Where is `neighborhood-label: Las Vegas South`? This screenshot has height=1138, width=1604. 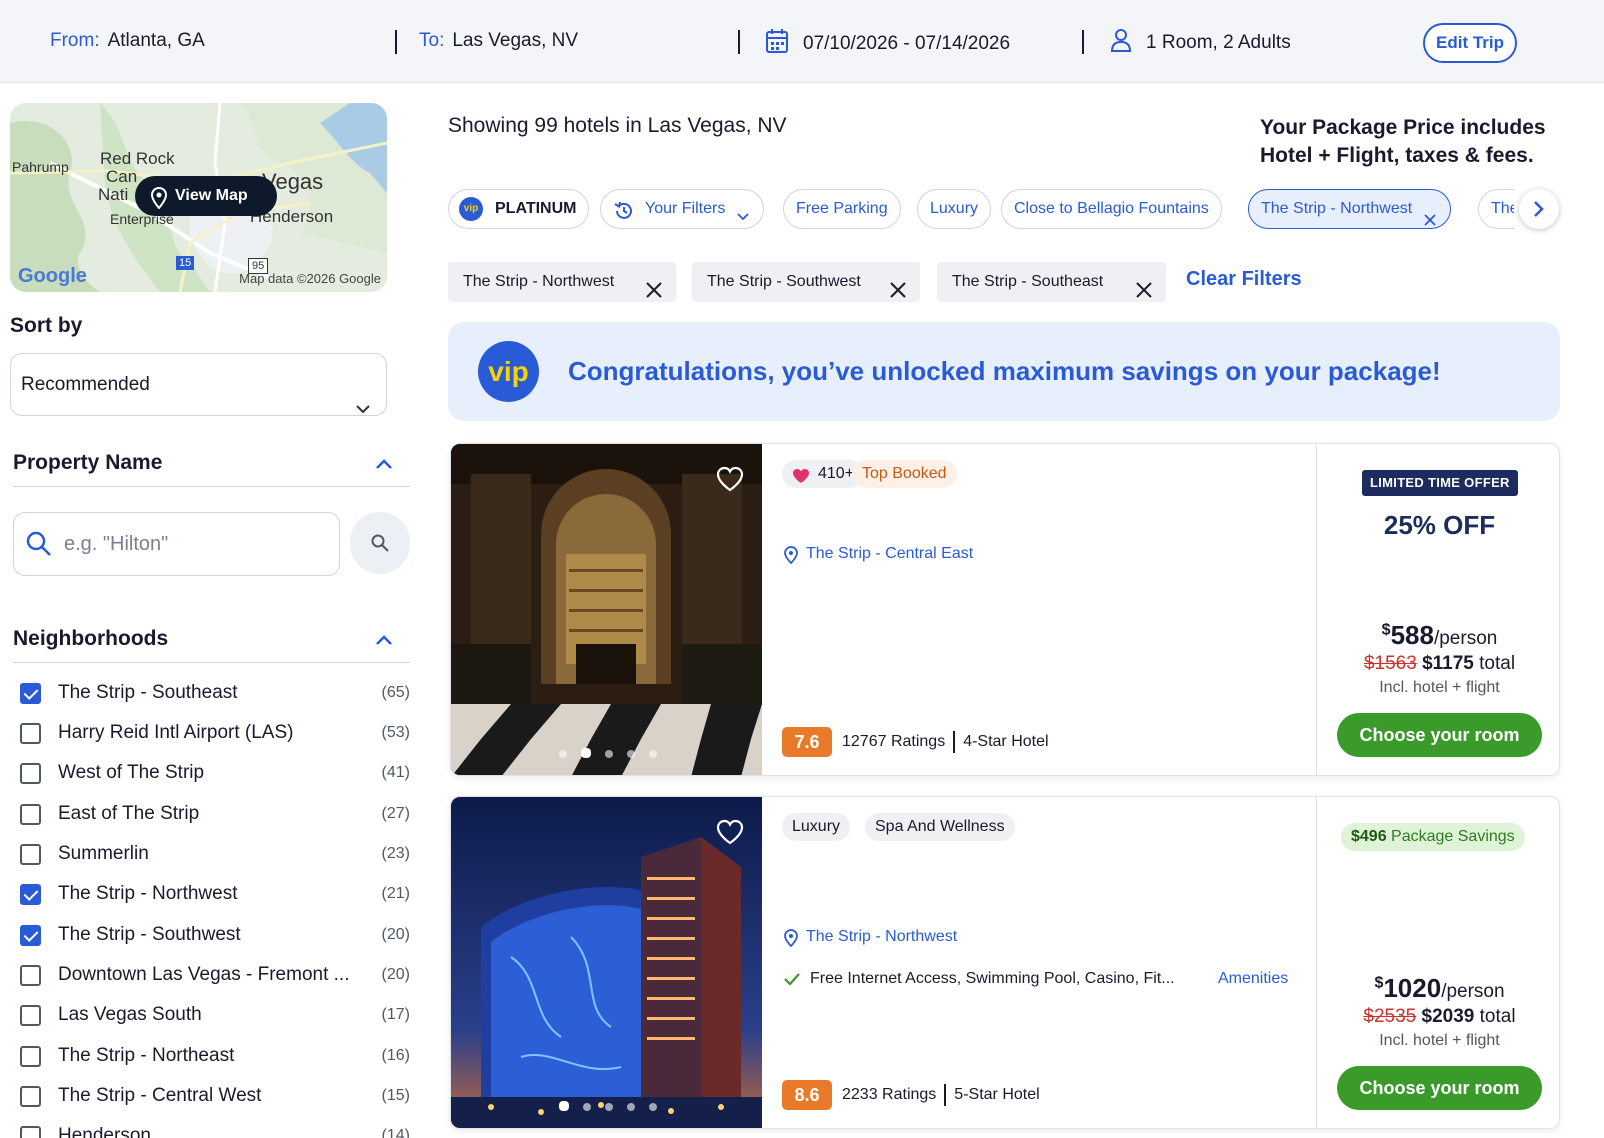 neighborhood-label: Las Vegas South is located at coordinates (130, 1014).